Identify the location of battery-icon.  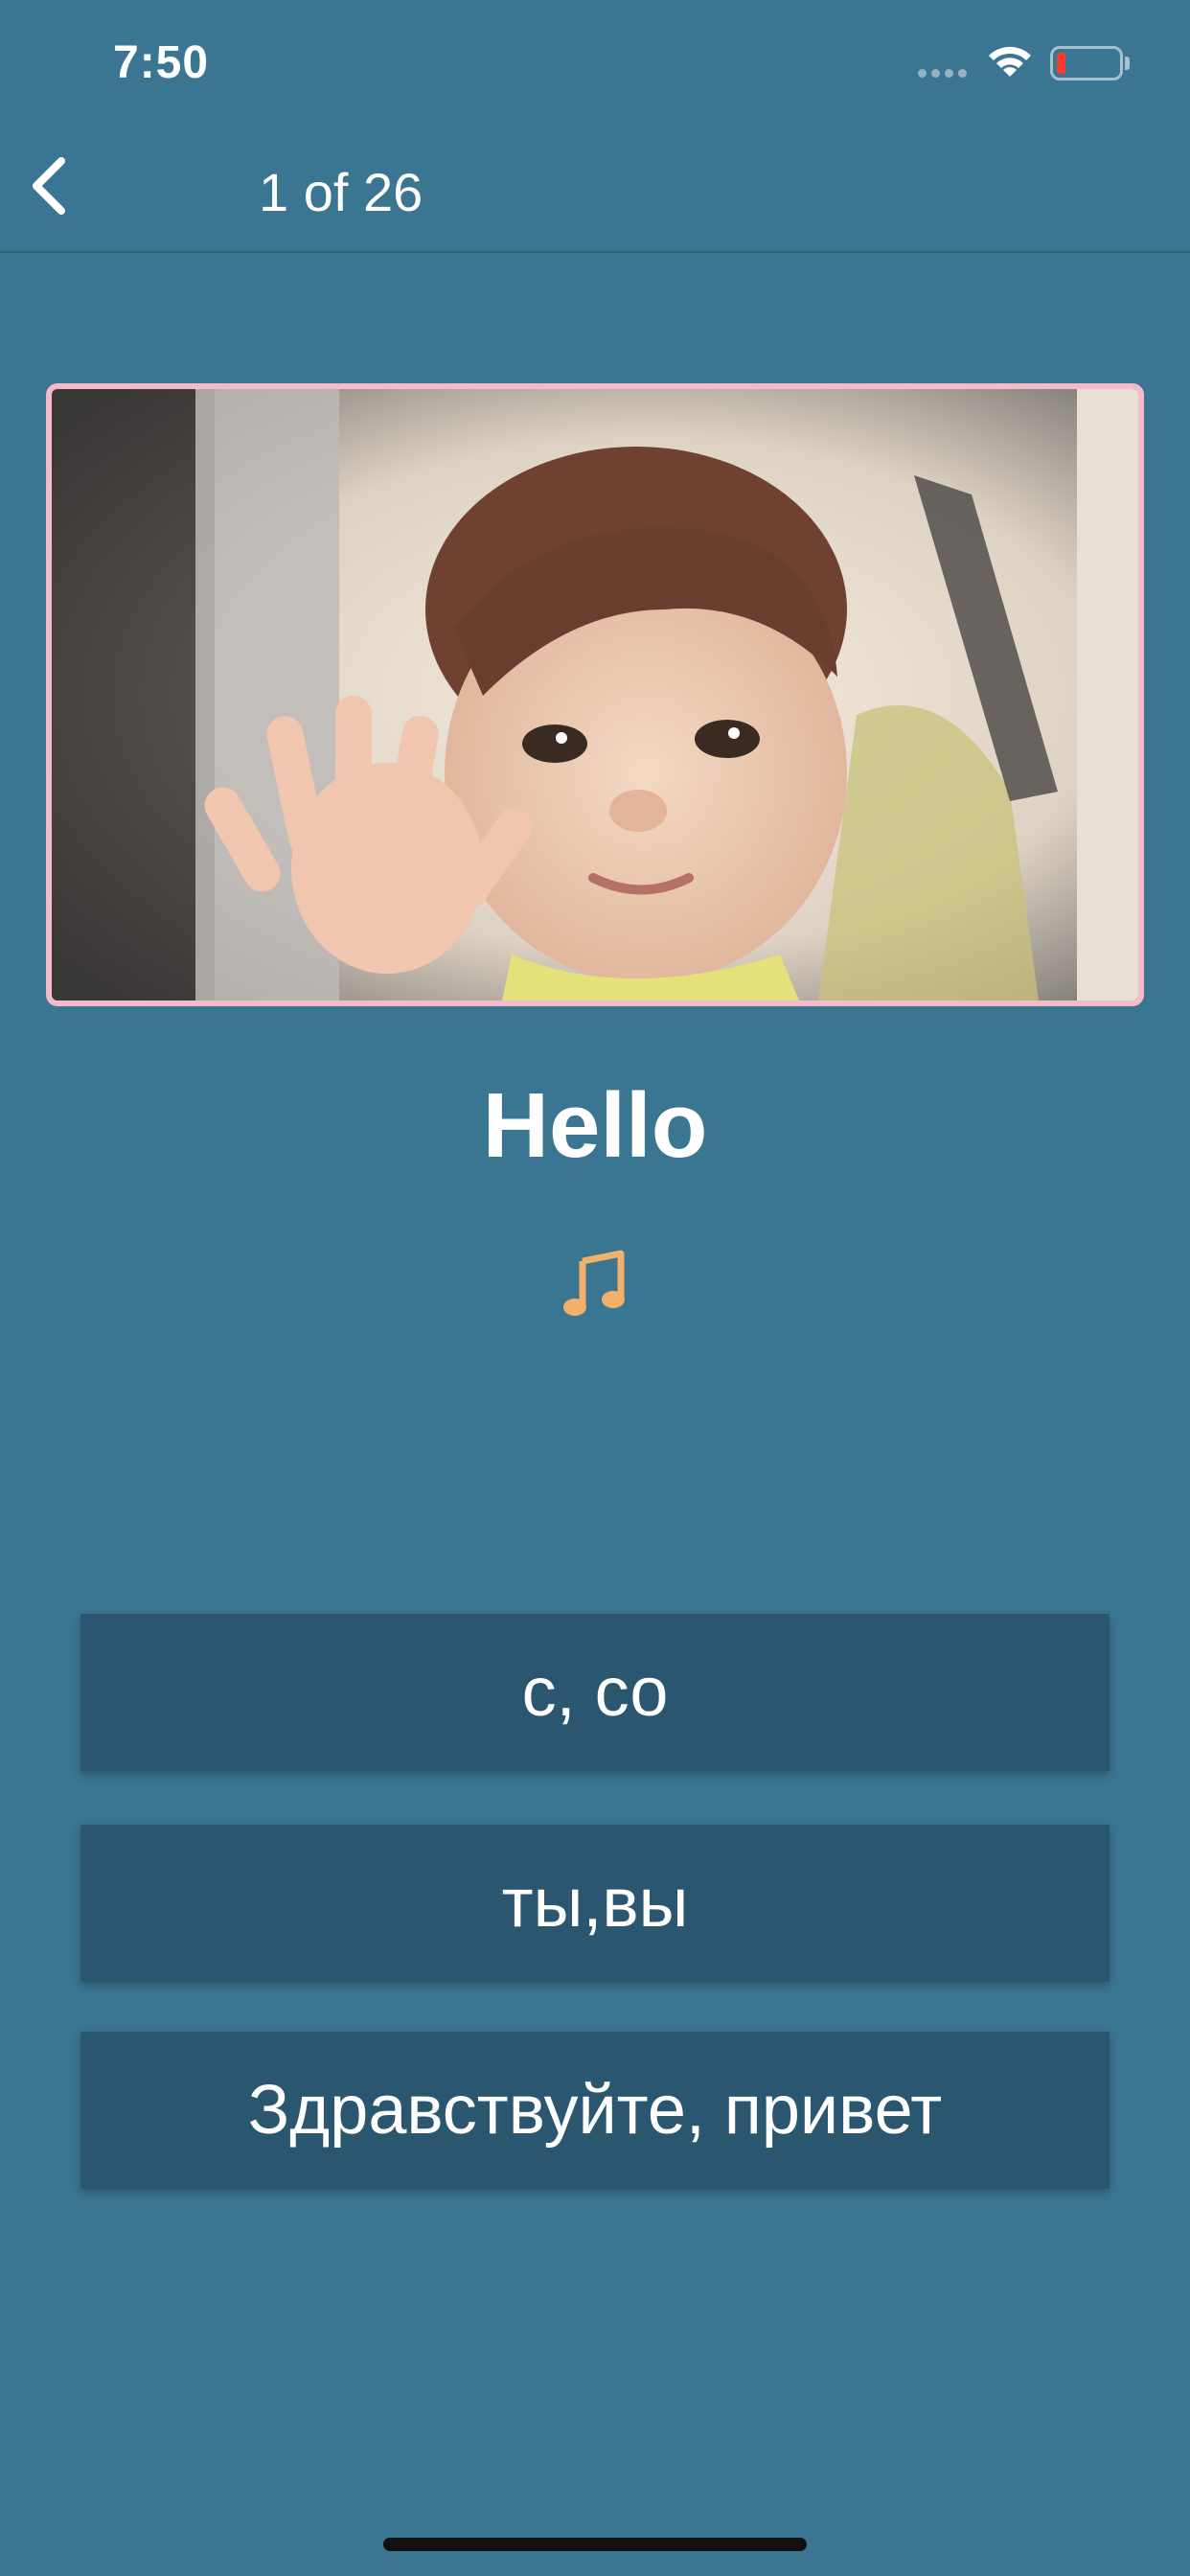
(1087, 63).